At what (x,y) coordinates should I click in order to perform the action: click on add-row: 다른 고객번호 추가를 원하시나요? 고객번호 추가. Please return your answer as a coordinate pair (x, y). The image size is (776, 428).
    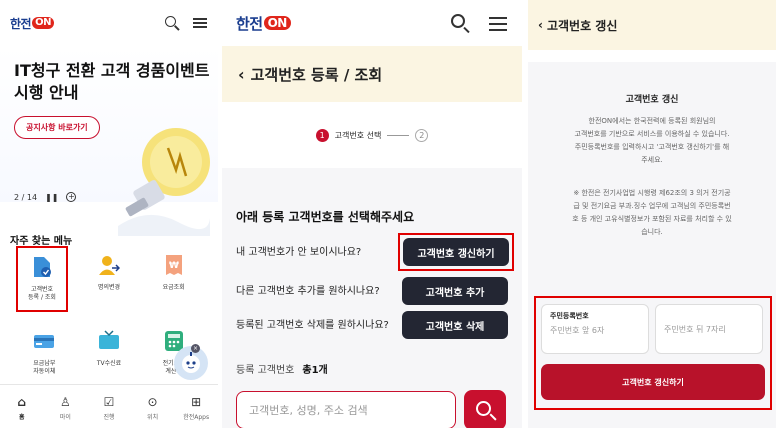
    Looking at the image, I should click on (372, 291).